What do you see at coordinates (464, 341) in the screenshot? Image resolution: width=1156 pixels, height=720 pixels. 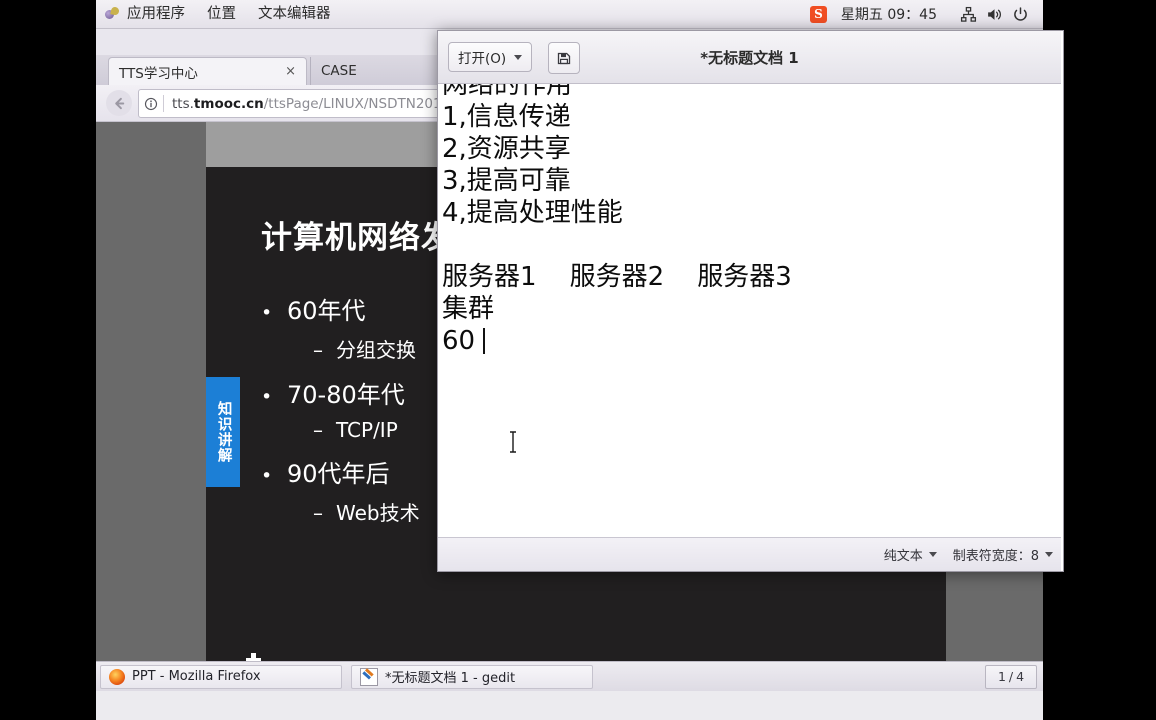 I see `gedit-line: 60` at bounding box center [464, 341].